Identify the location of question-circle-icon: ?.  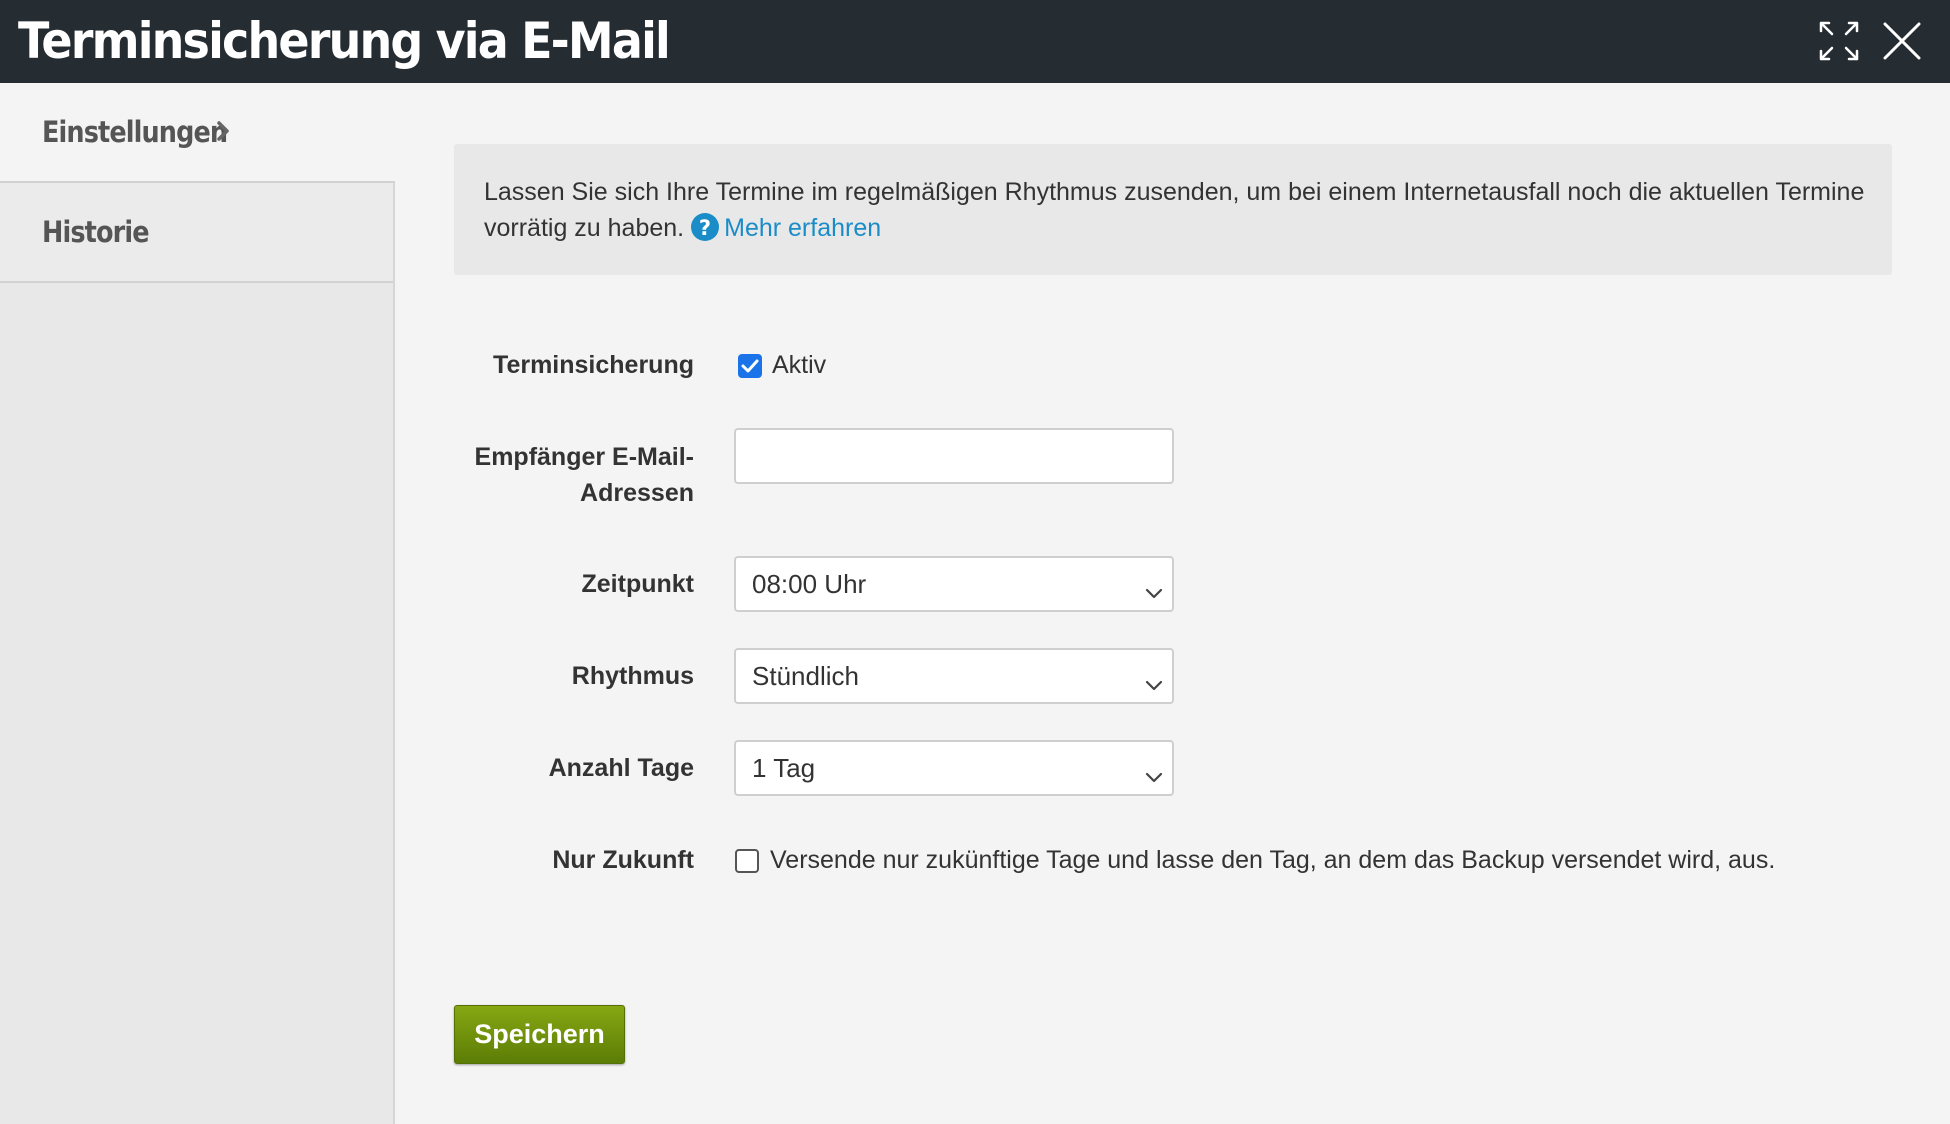
(705, 232).